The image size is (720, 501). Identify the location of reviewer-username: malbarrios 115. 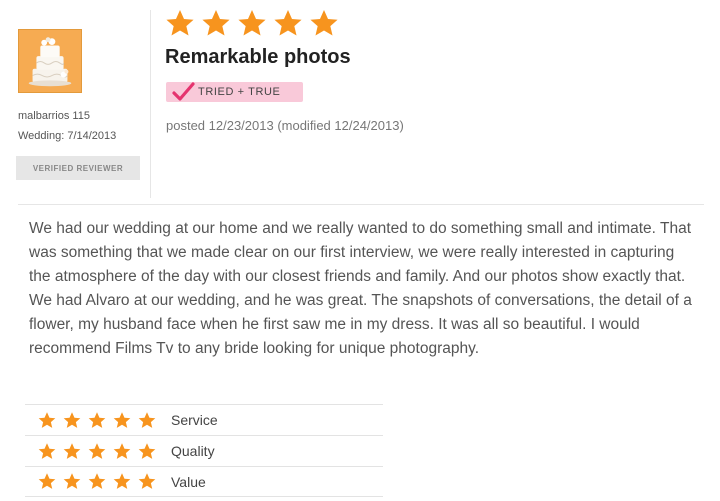
(54, 116).